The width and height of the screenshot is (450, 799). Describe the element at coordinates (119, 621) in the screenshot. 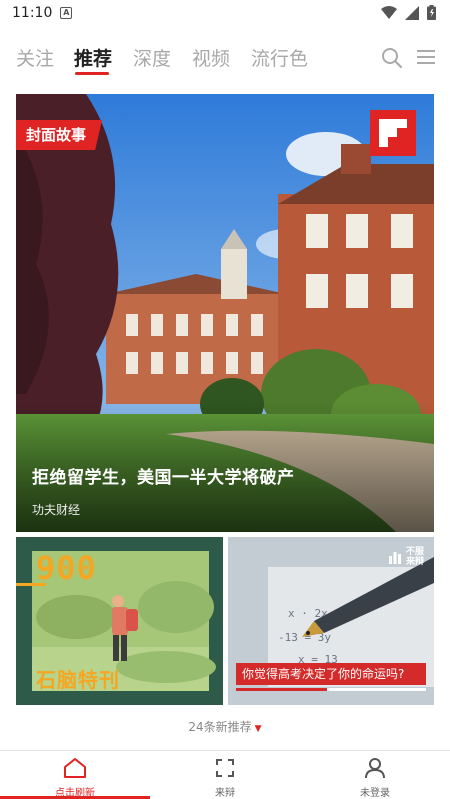

I see `article-card-900: 900 石脑特刊` at that location.